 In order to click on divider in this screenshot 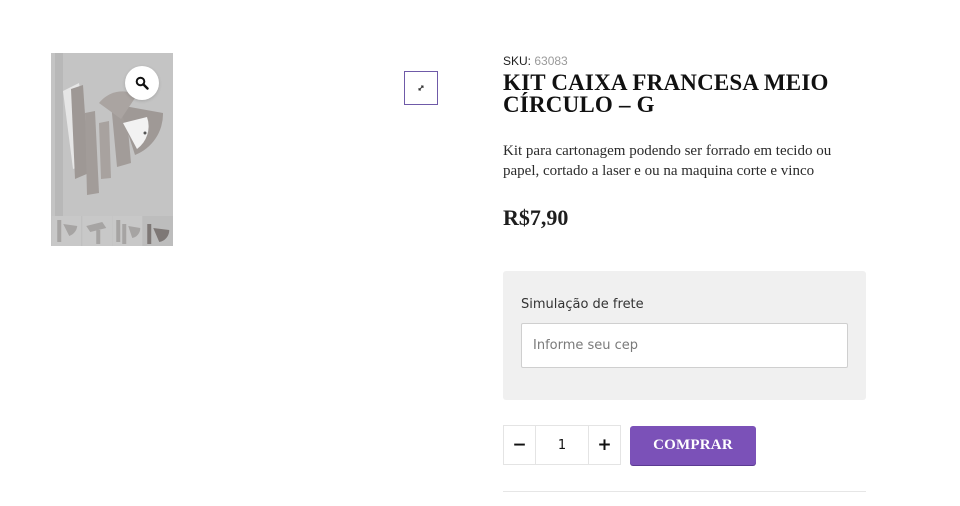, I will do `click(684, 491)`.